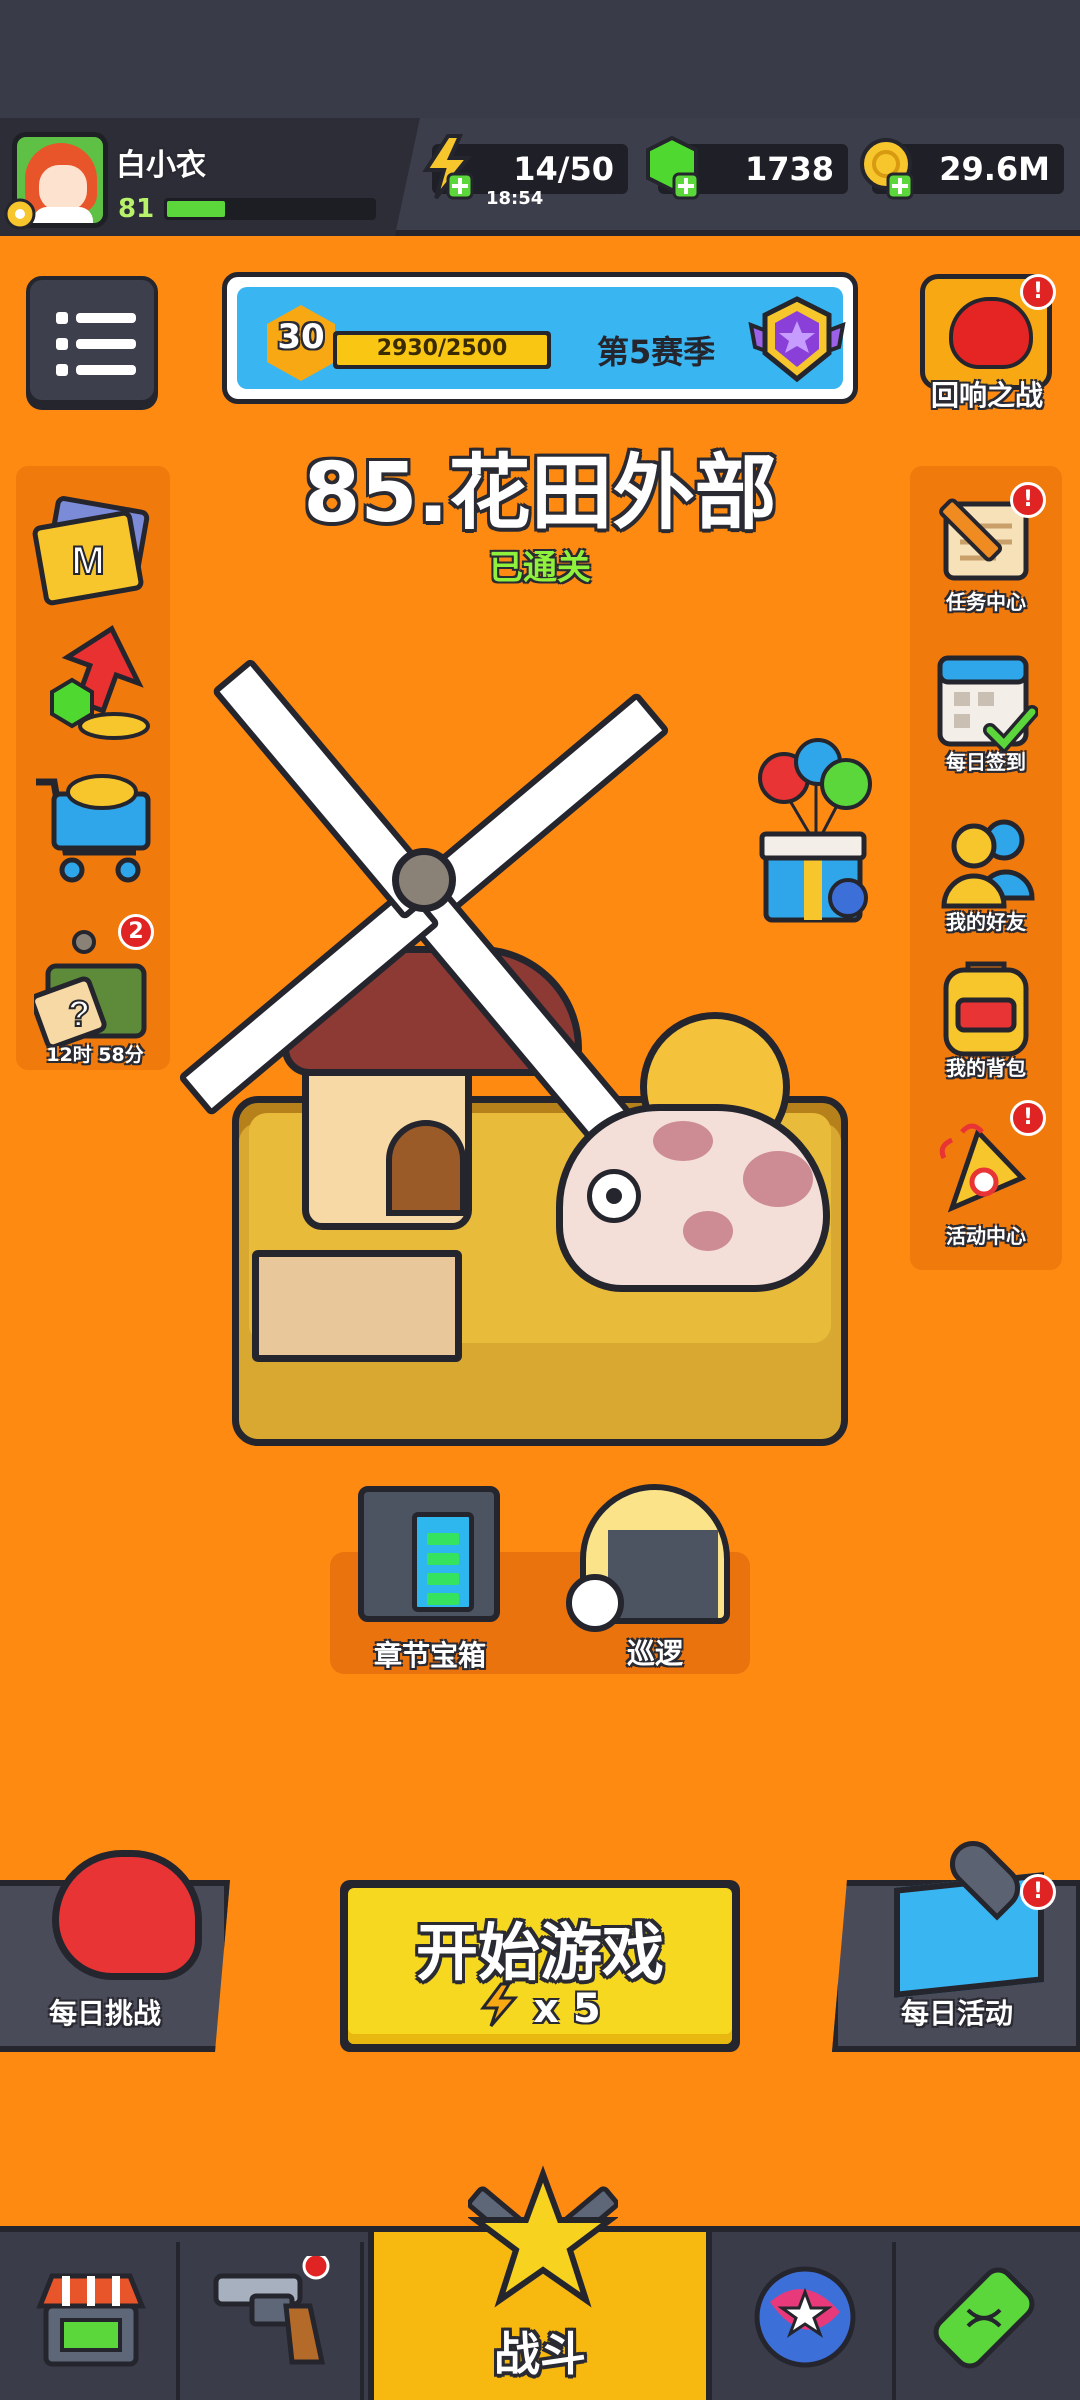  What do you see at coordinates (563, 169) in the screenshot?
I see `energy-value: 14/50` at bounding box center [563, 169].